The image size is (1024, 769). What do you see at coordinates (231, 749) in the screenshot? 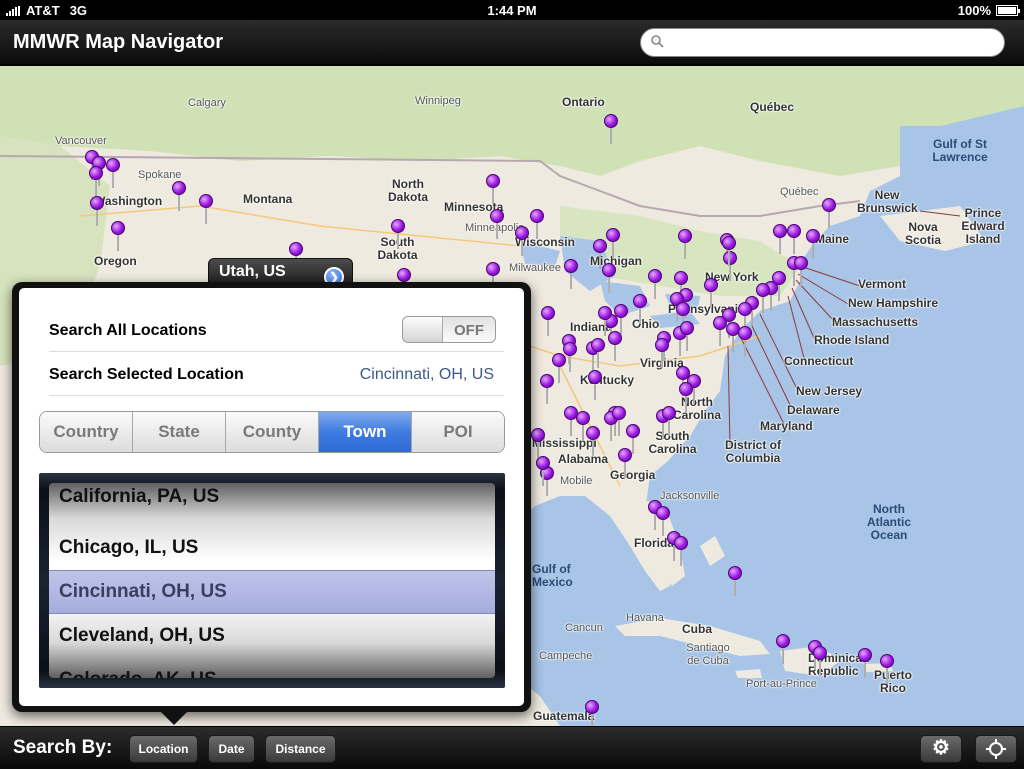
I see `date-button: Date` at bounding box center [231, 749].